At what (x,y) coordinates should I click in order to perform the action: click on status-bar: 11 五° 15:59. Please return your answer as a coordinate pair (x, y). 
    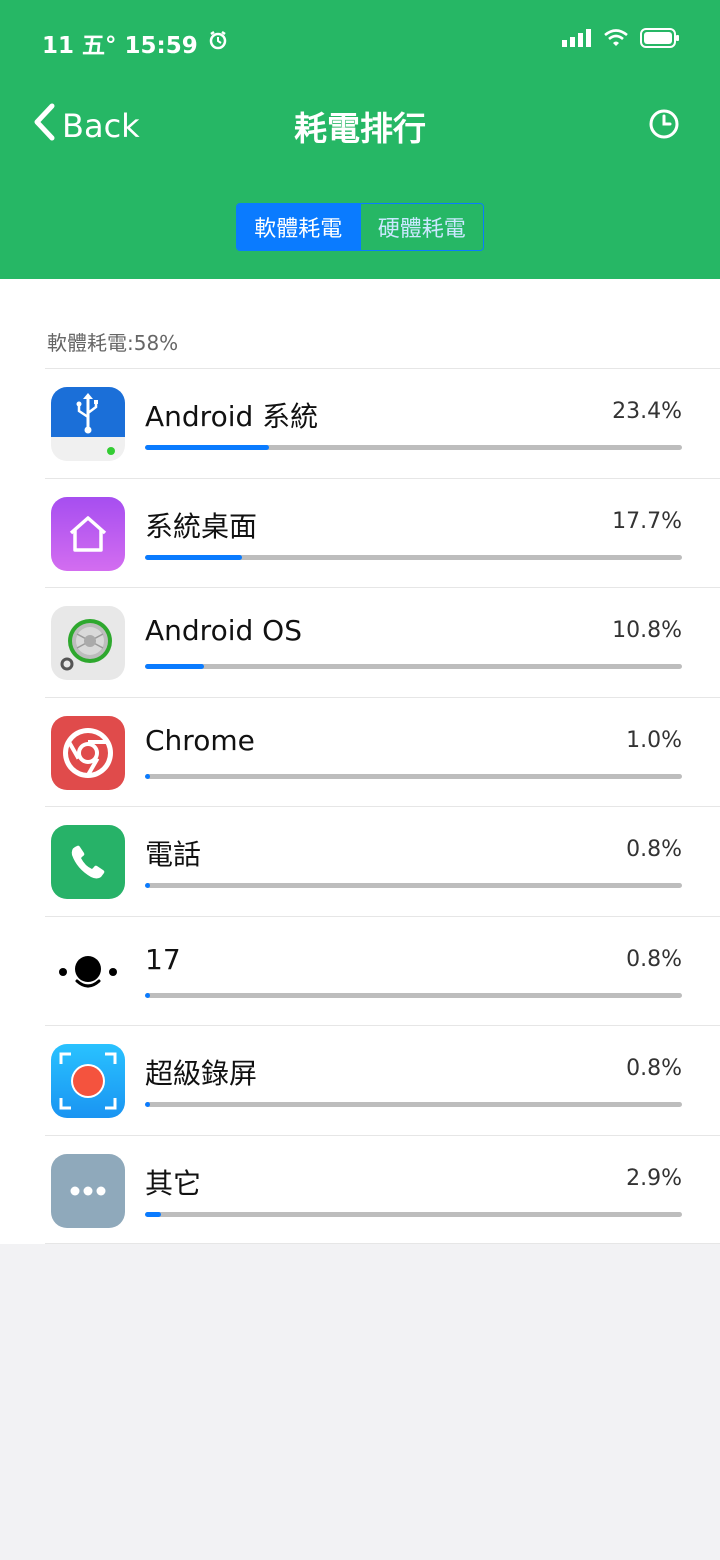
    Looking at the image, I should click on (360, 41).